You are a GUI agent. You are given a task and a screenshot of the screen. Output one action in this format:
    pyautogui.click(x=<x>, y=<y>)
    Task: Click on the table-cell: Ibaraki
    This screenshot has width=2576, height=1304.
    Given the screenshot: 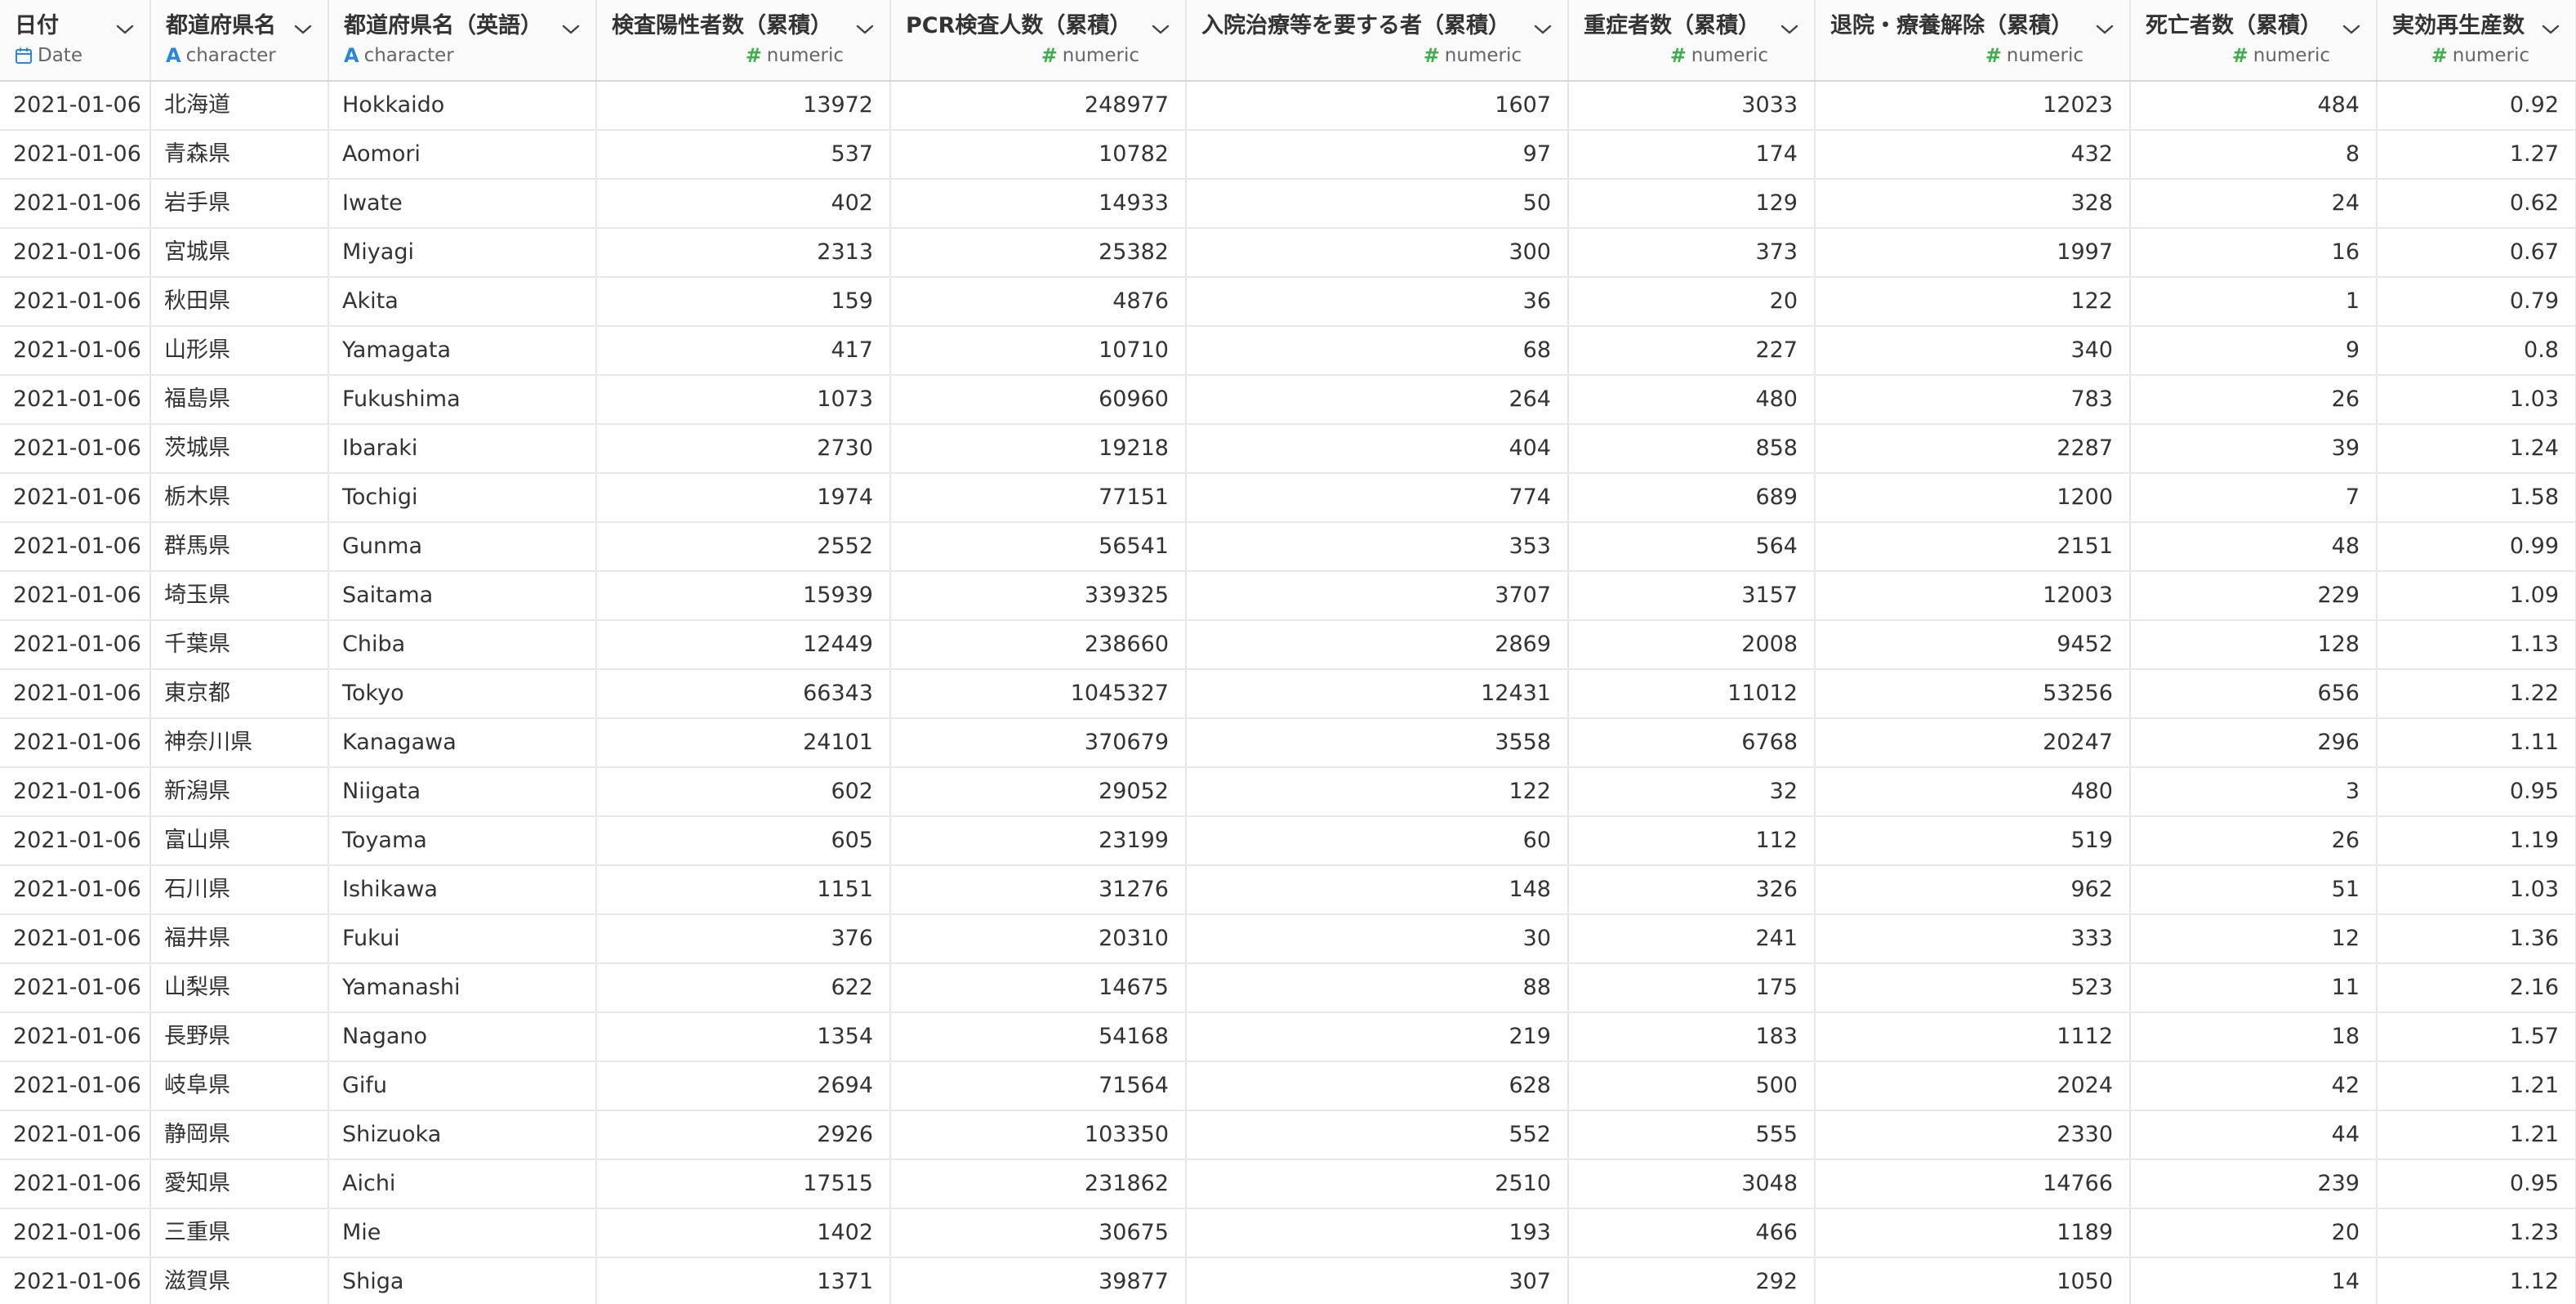 What is the action you would take?
    pyautogui.click(x=462, y=449)
    